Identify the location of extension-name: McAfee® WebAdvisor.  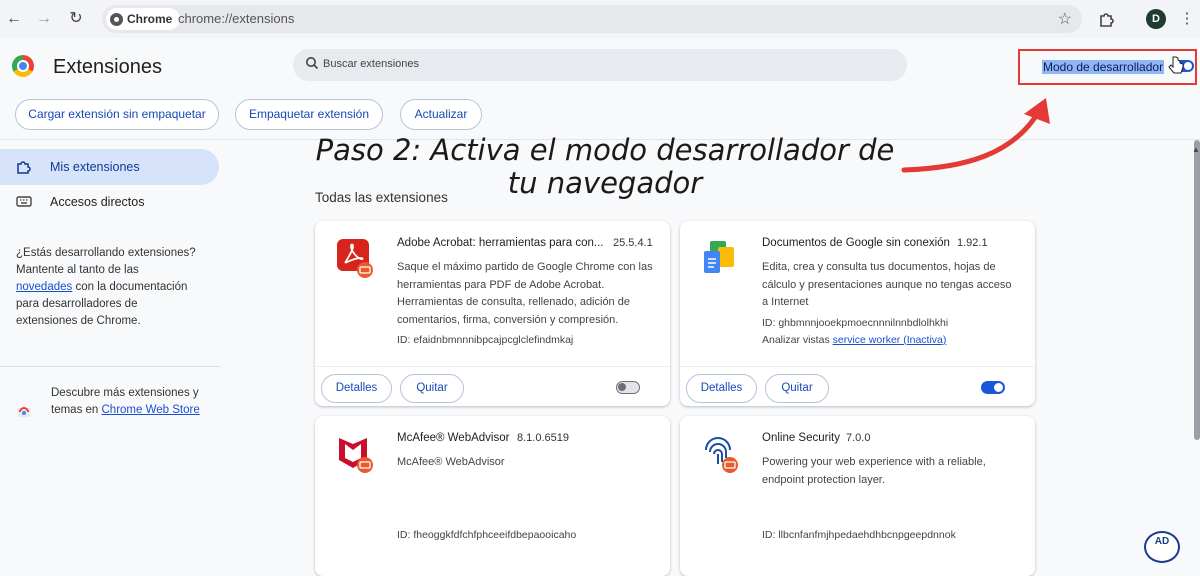
(453, 438).